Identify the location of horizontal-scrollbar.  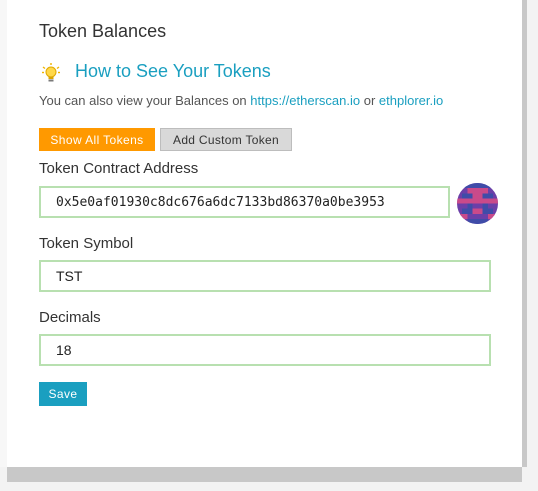
(264, 474).